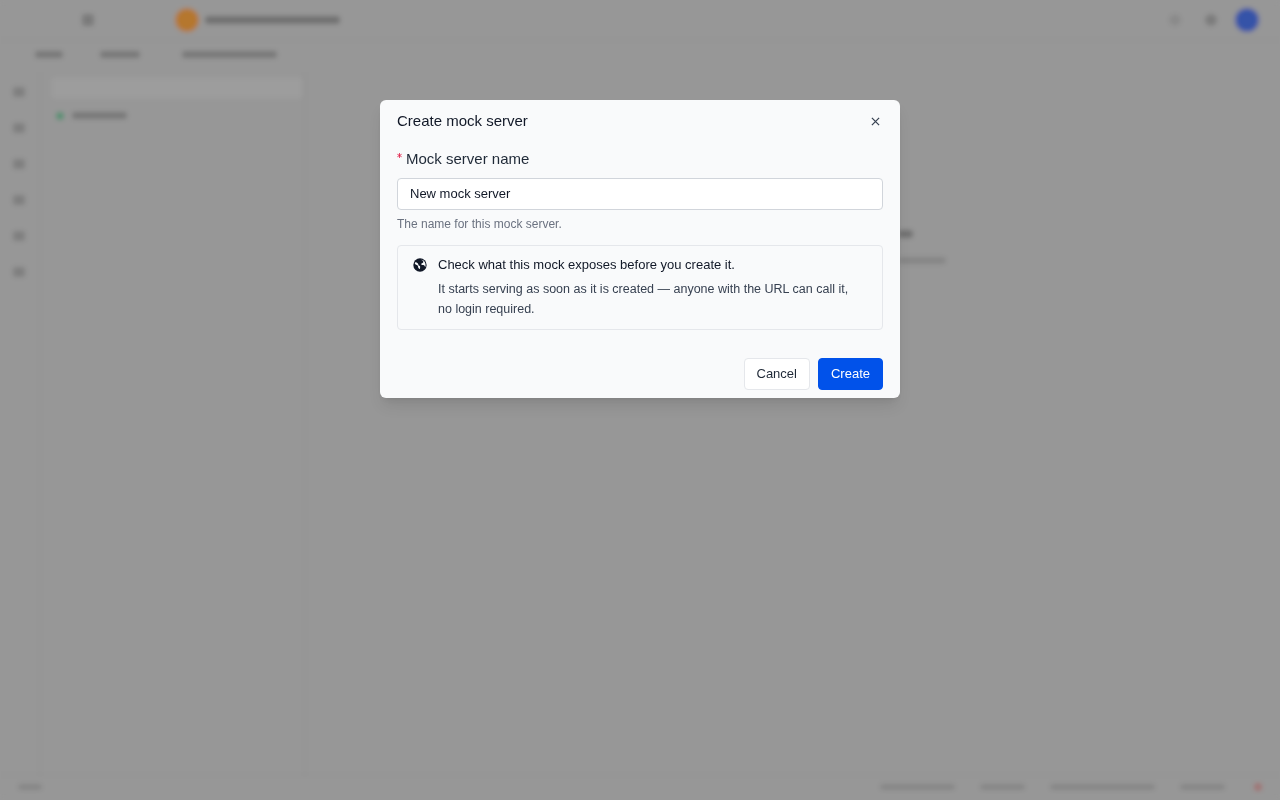 The width and height of the screenshot is (1280, 800). What do you see at coordinates (420, 264) in the screenshot?
I see `globe-icon` at bounding box center [420, 264].